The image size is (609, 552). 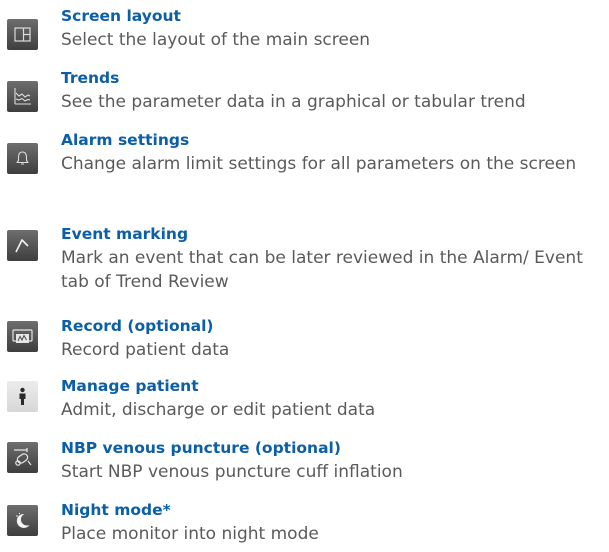 I want to click on screen-layout-icon, so click(x=22, y=34).